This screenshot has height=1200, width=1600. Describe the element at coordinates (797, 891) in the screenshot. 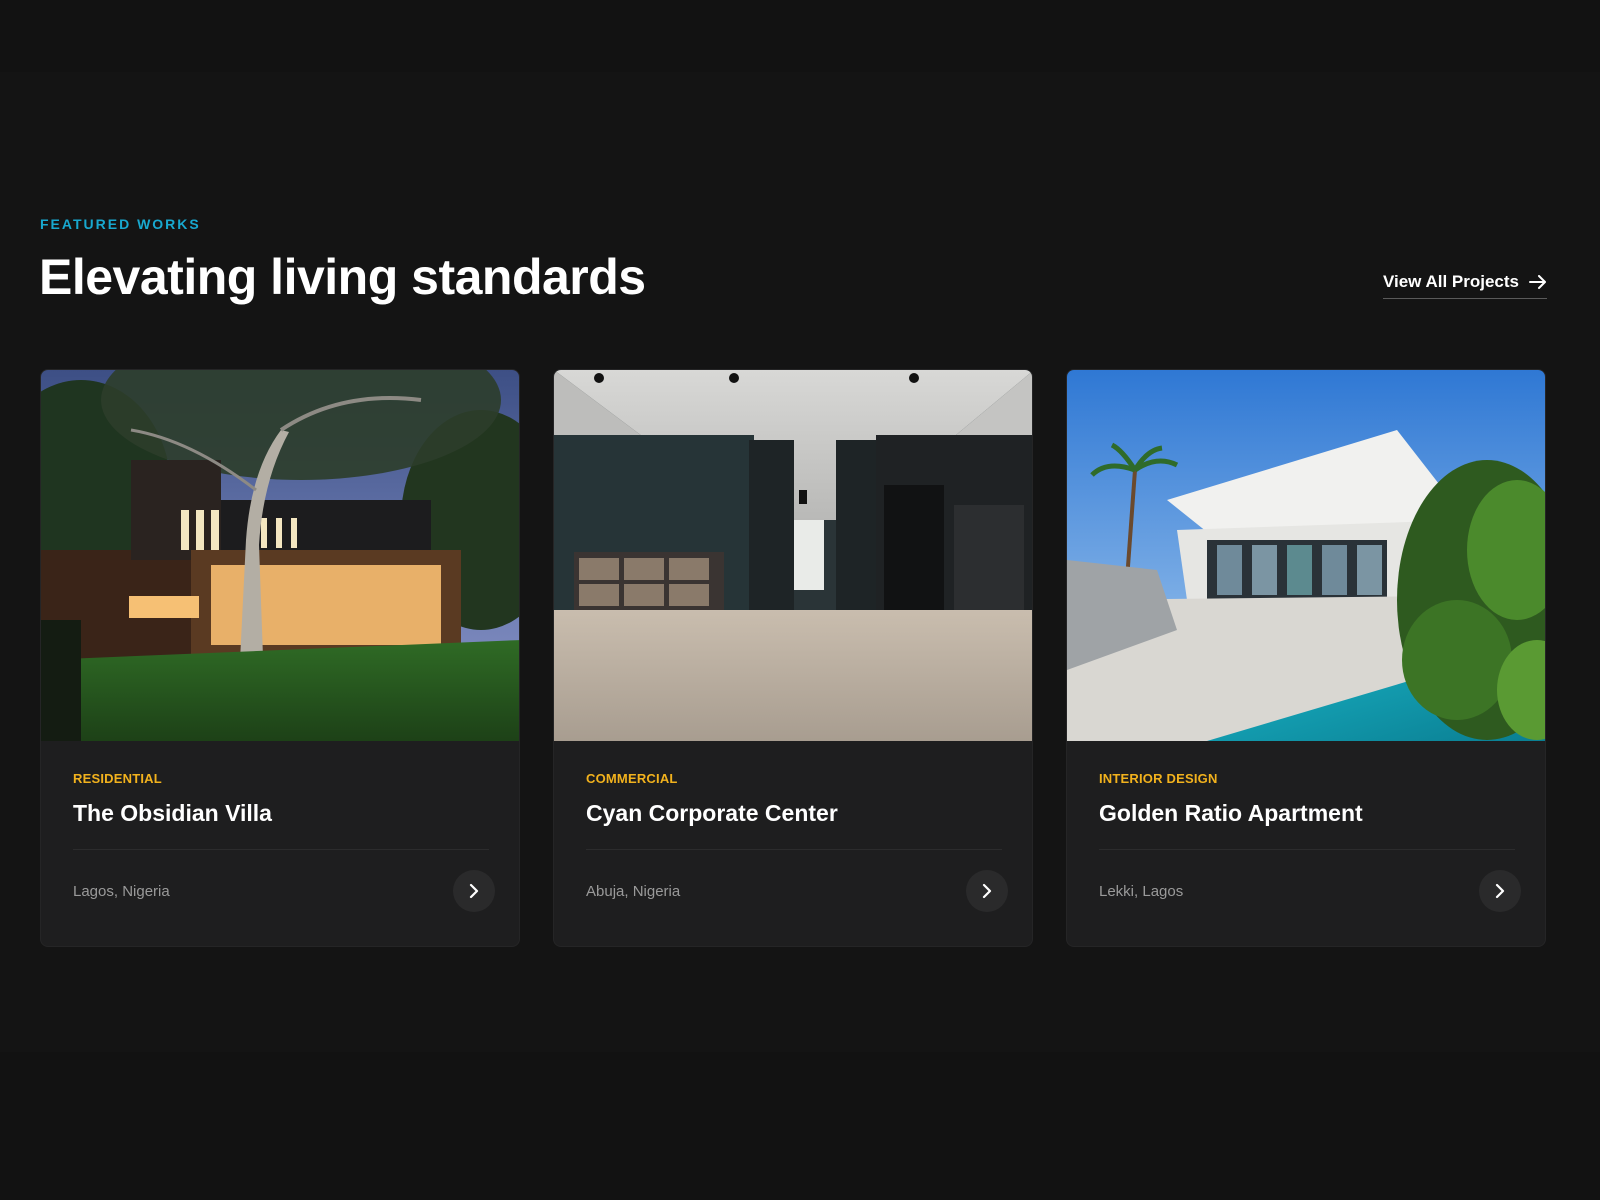

I see `card-footer: Abuja, Nigeria` at that location.